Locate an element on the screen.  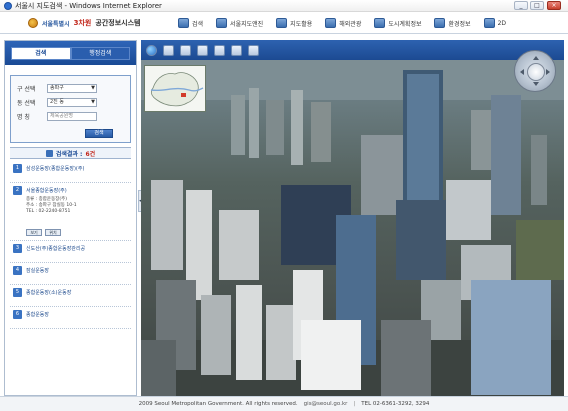
result-name: 신도산(주)종합운동장관리공 is located at coordinates (56, 249).